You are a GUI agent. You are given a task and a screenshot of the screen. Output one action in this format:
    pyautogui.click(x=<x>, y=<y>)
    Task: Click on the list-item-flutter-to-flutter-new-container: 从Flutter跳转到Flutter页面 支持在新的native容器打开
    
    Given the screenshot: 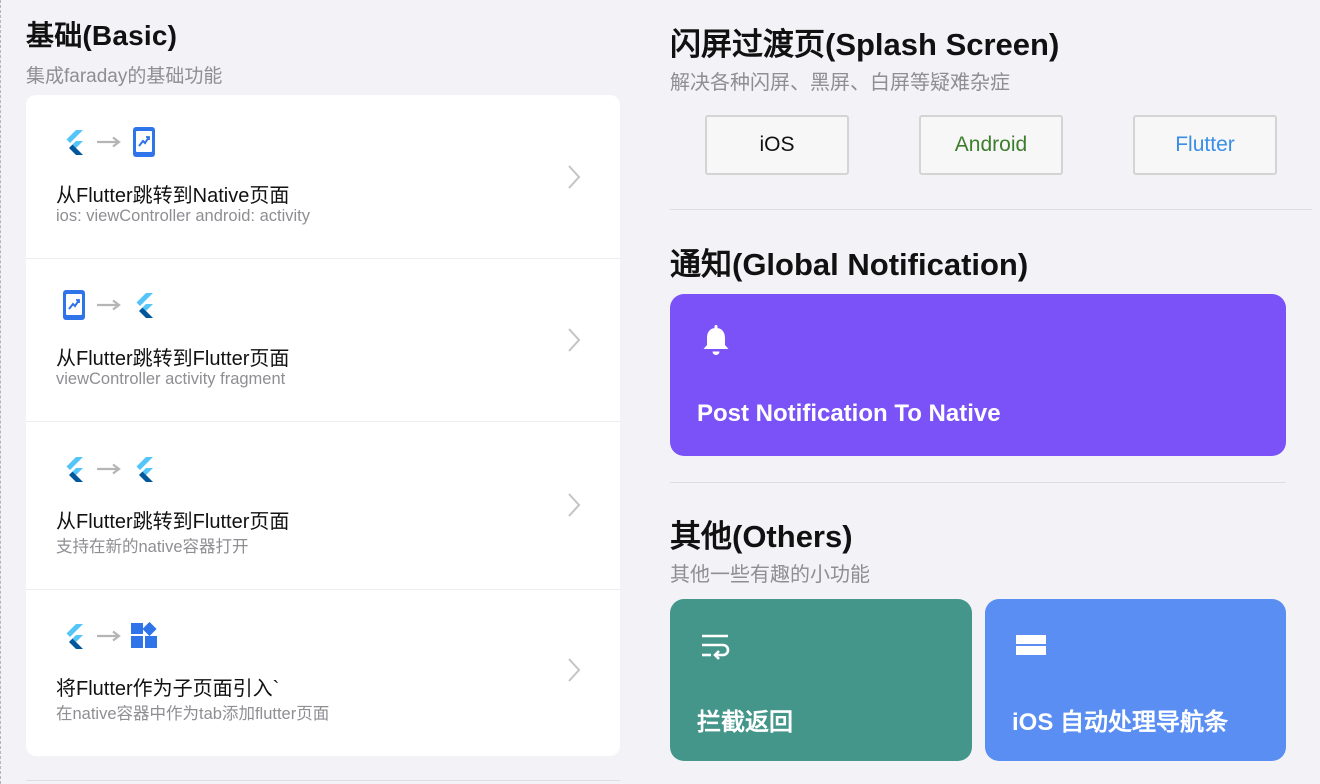 What is the action you would take?
    pyautogui.click(x=323, y=505)
    